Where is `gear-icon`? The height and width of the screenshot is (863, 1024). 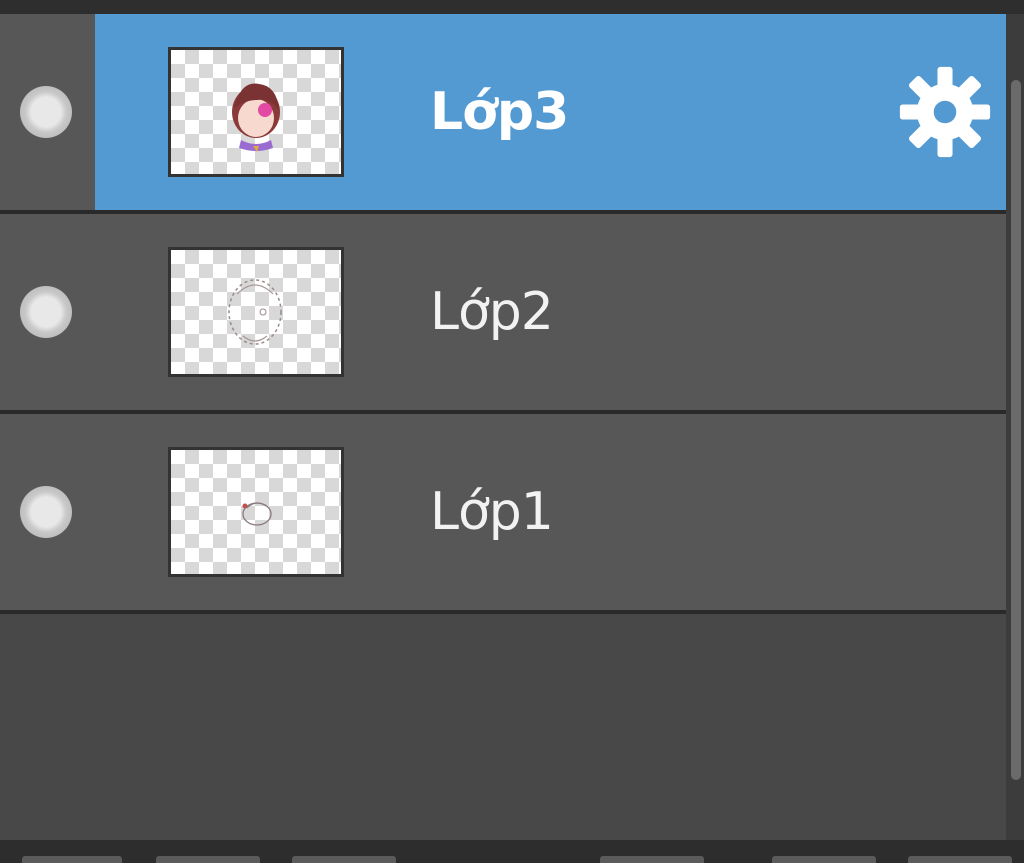 gear-icon is located at coordinates (945, 112).